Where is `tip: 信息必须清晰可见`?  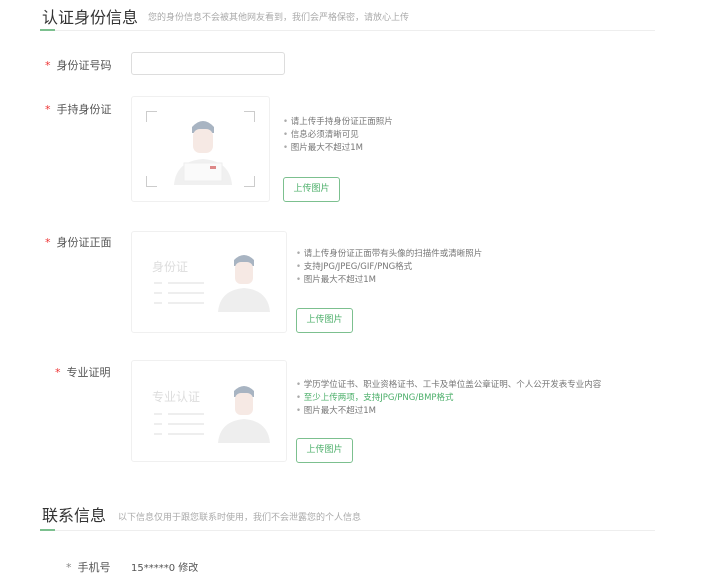 tip: 信息必须清晰可见 is located at coordinates (338, 135).